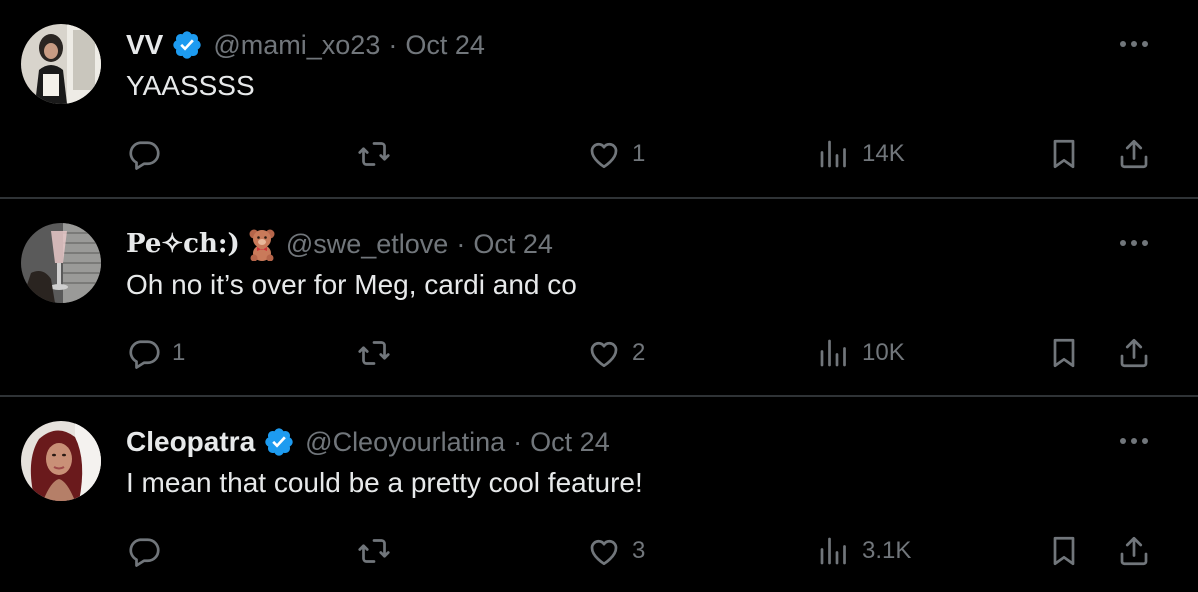 Image resolution: width=1198 pixels, height=592 pixels. I want to click on like-button: 3, so click(615, 551).